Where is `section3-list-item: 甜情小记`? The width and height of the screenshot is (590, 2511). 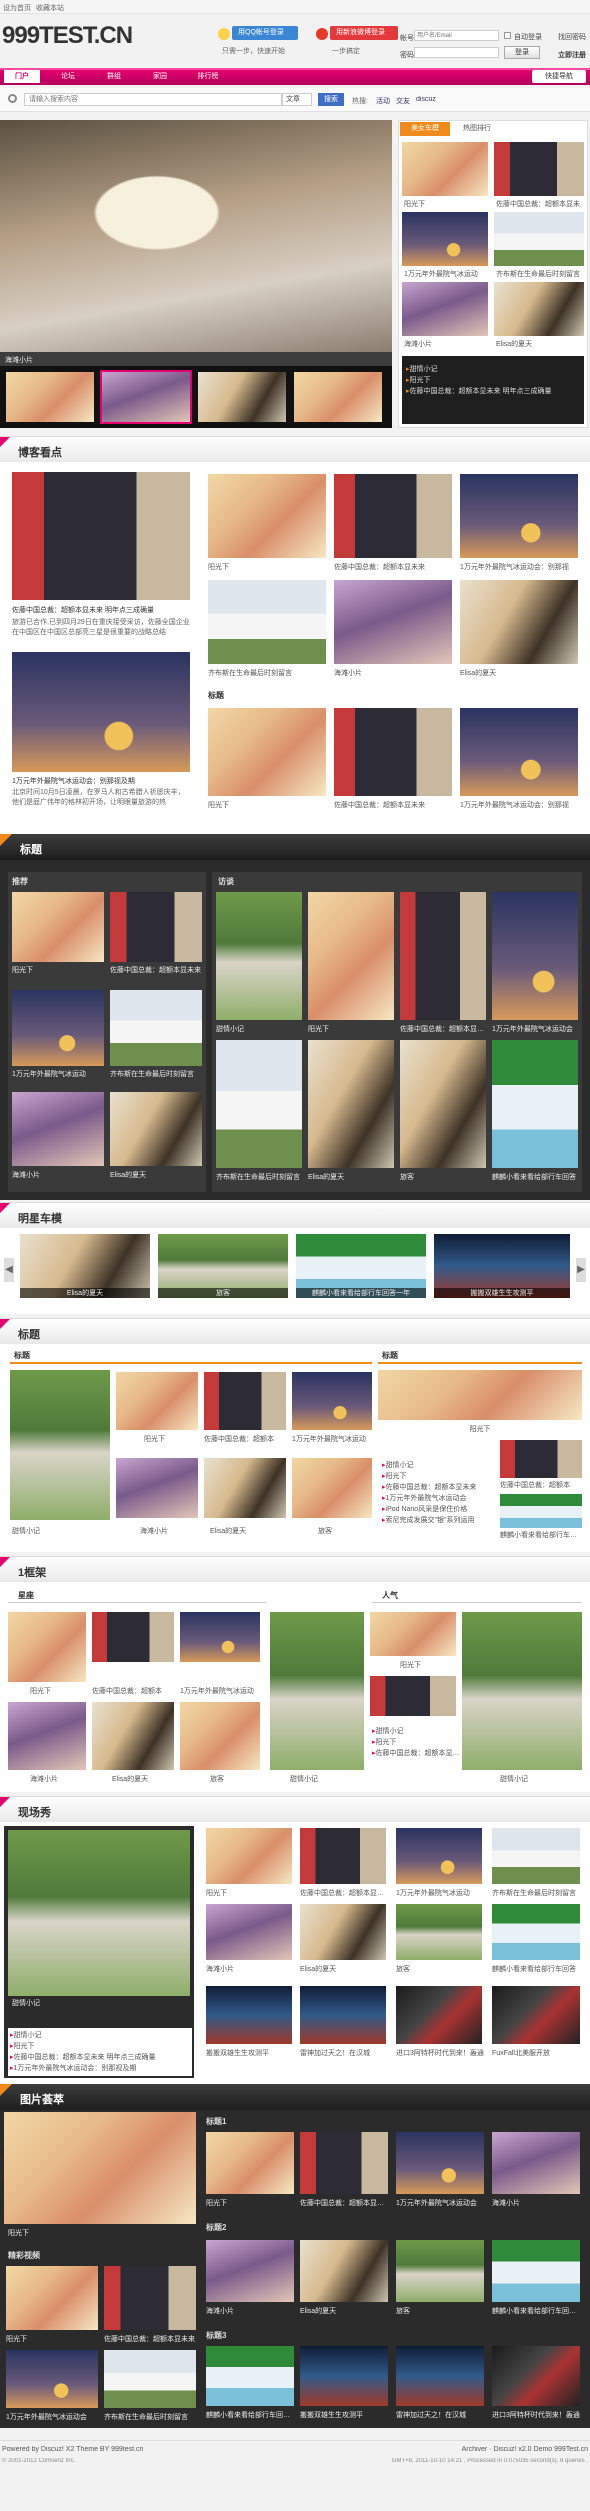
section3-list-item: 甜情小记 is located at coordinates (438, 1465).